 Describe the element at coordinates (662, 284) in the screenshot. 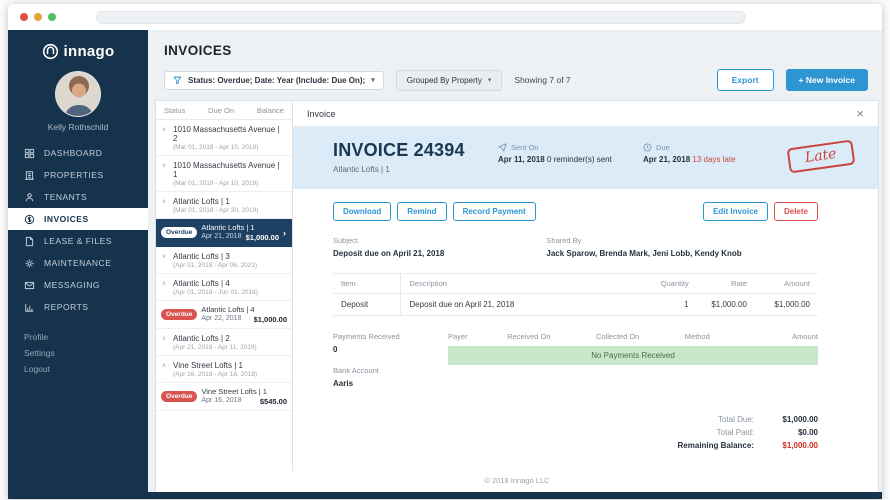

I see `items-col-quantity: Quantity` at that location.